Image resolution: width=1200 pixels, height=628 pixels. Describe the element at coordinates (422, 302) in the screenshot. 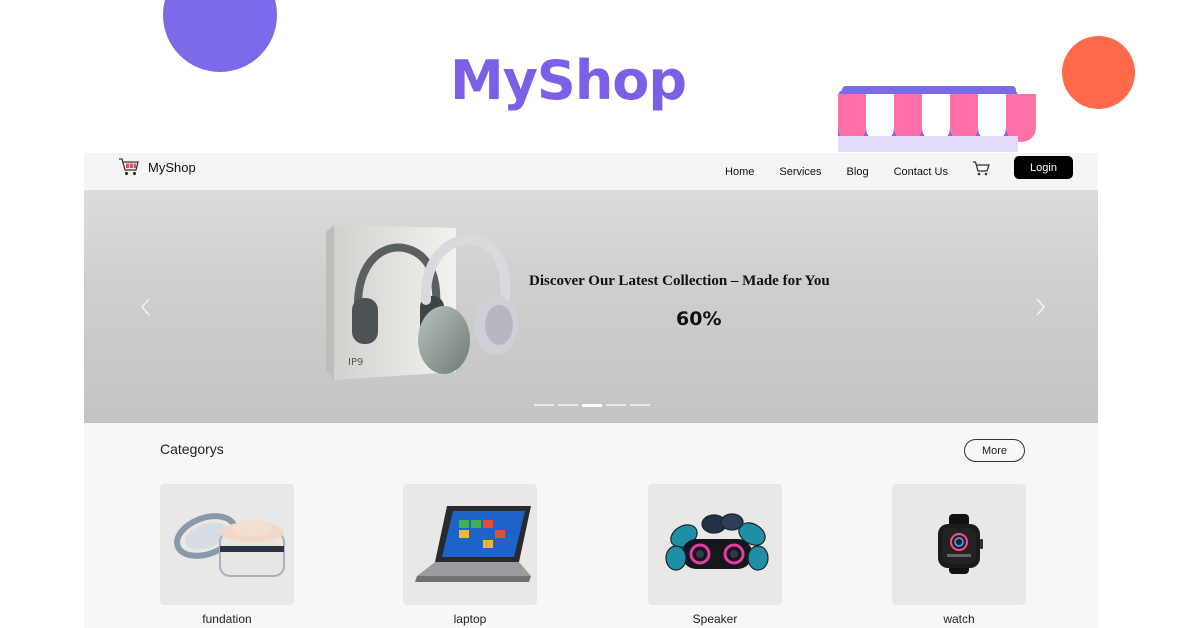

I see `headphones-product-image: IP9` at that location.